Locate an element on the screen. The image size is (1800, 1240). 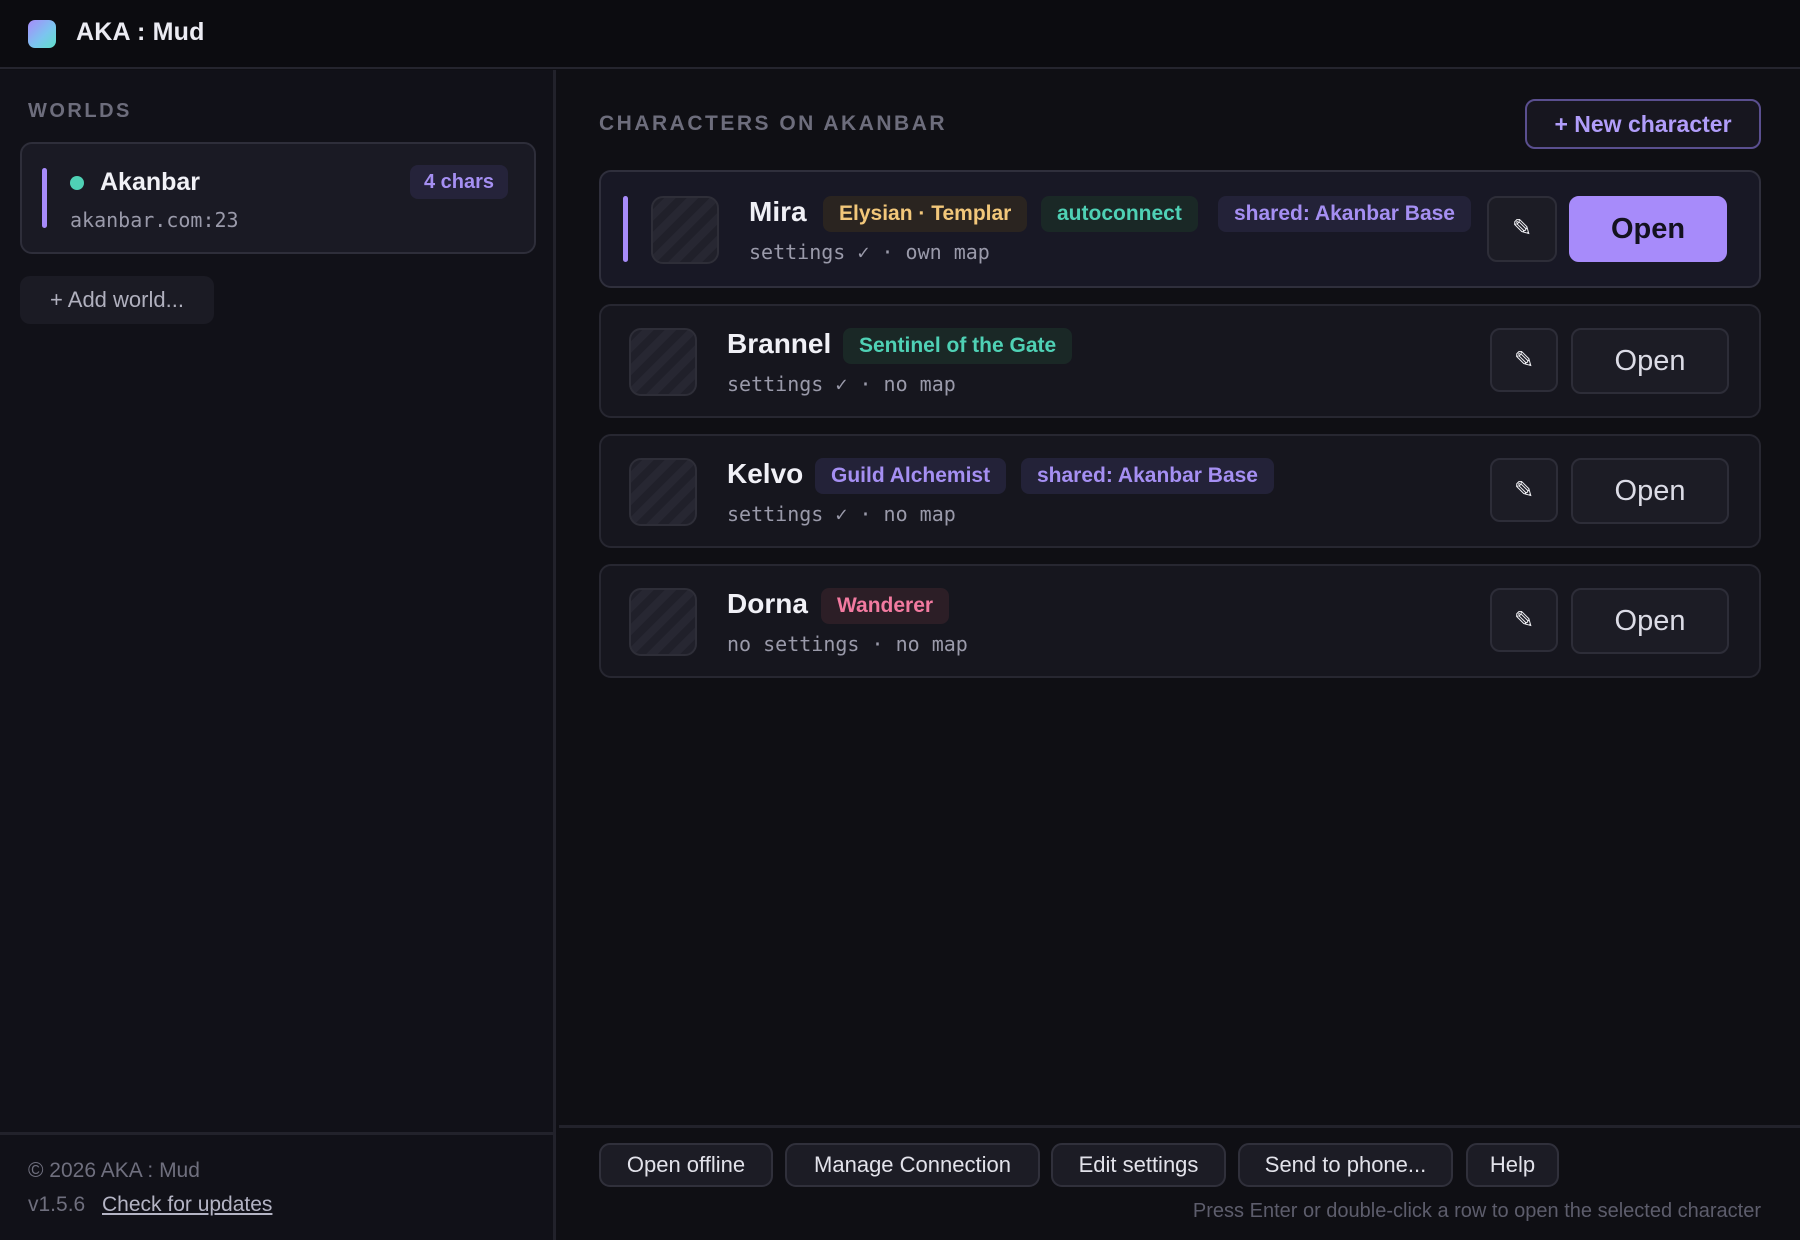
title-bar: AKA : Mud is located at coordinates (900, 34).